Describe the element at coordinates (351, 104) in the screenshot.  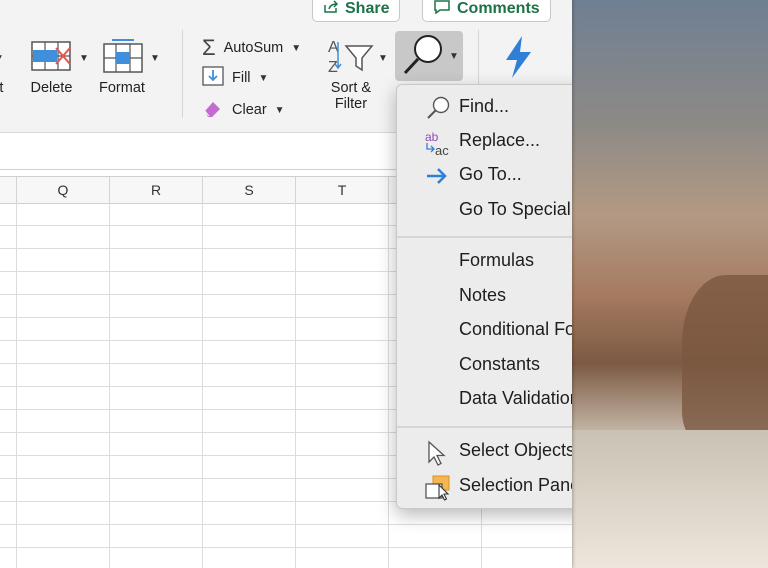
I see `sort-filter-label-2: Filter` at that location.